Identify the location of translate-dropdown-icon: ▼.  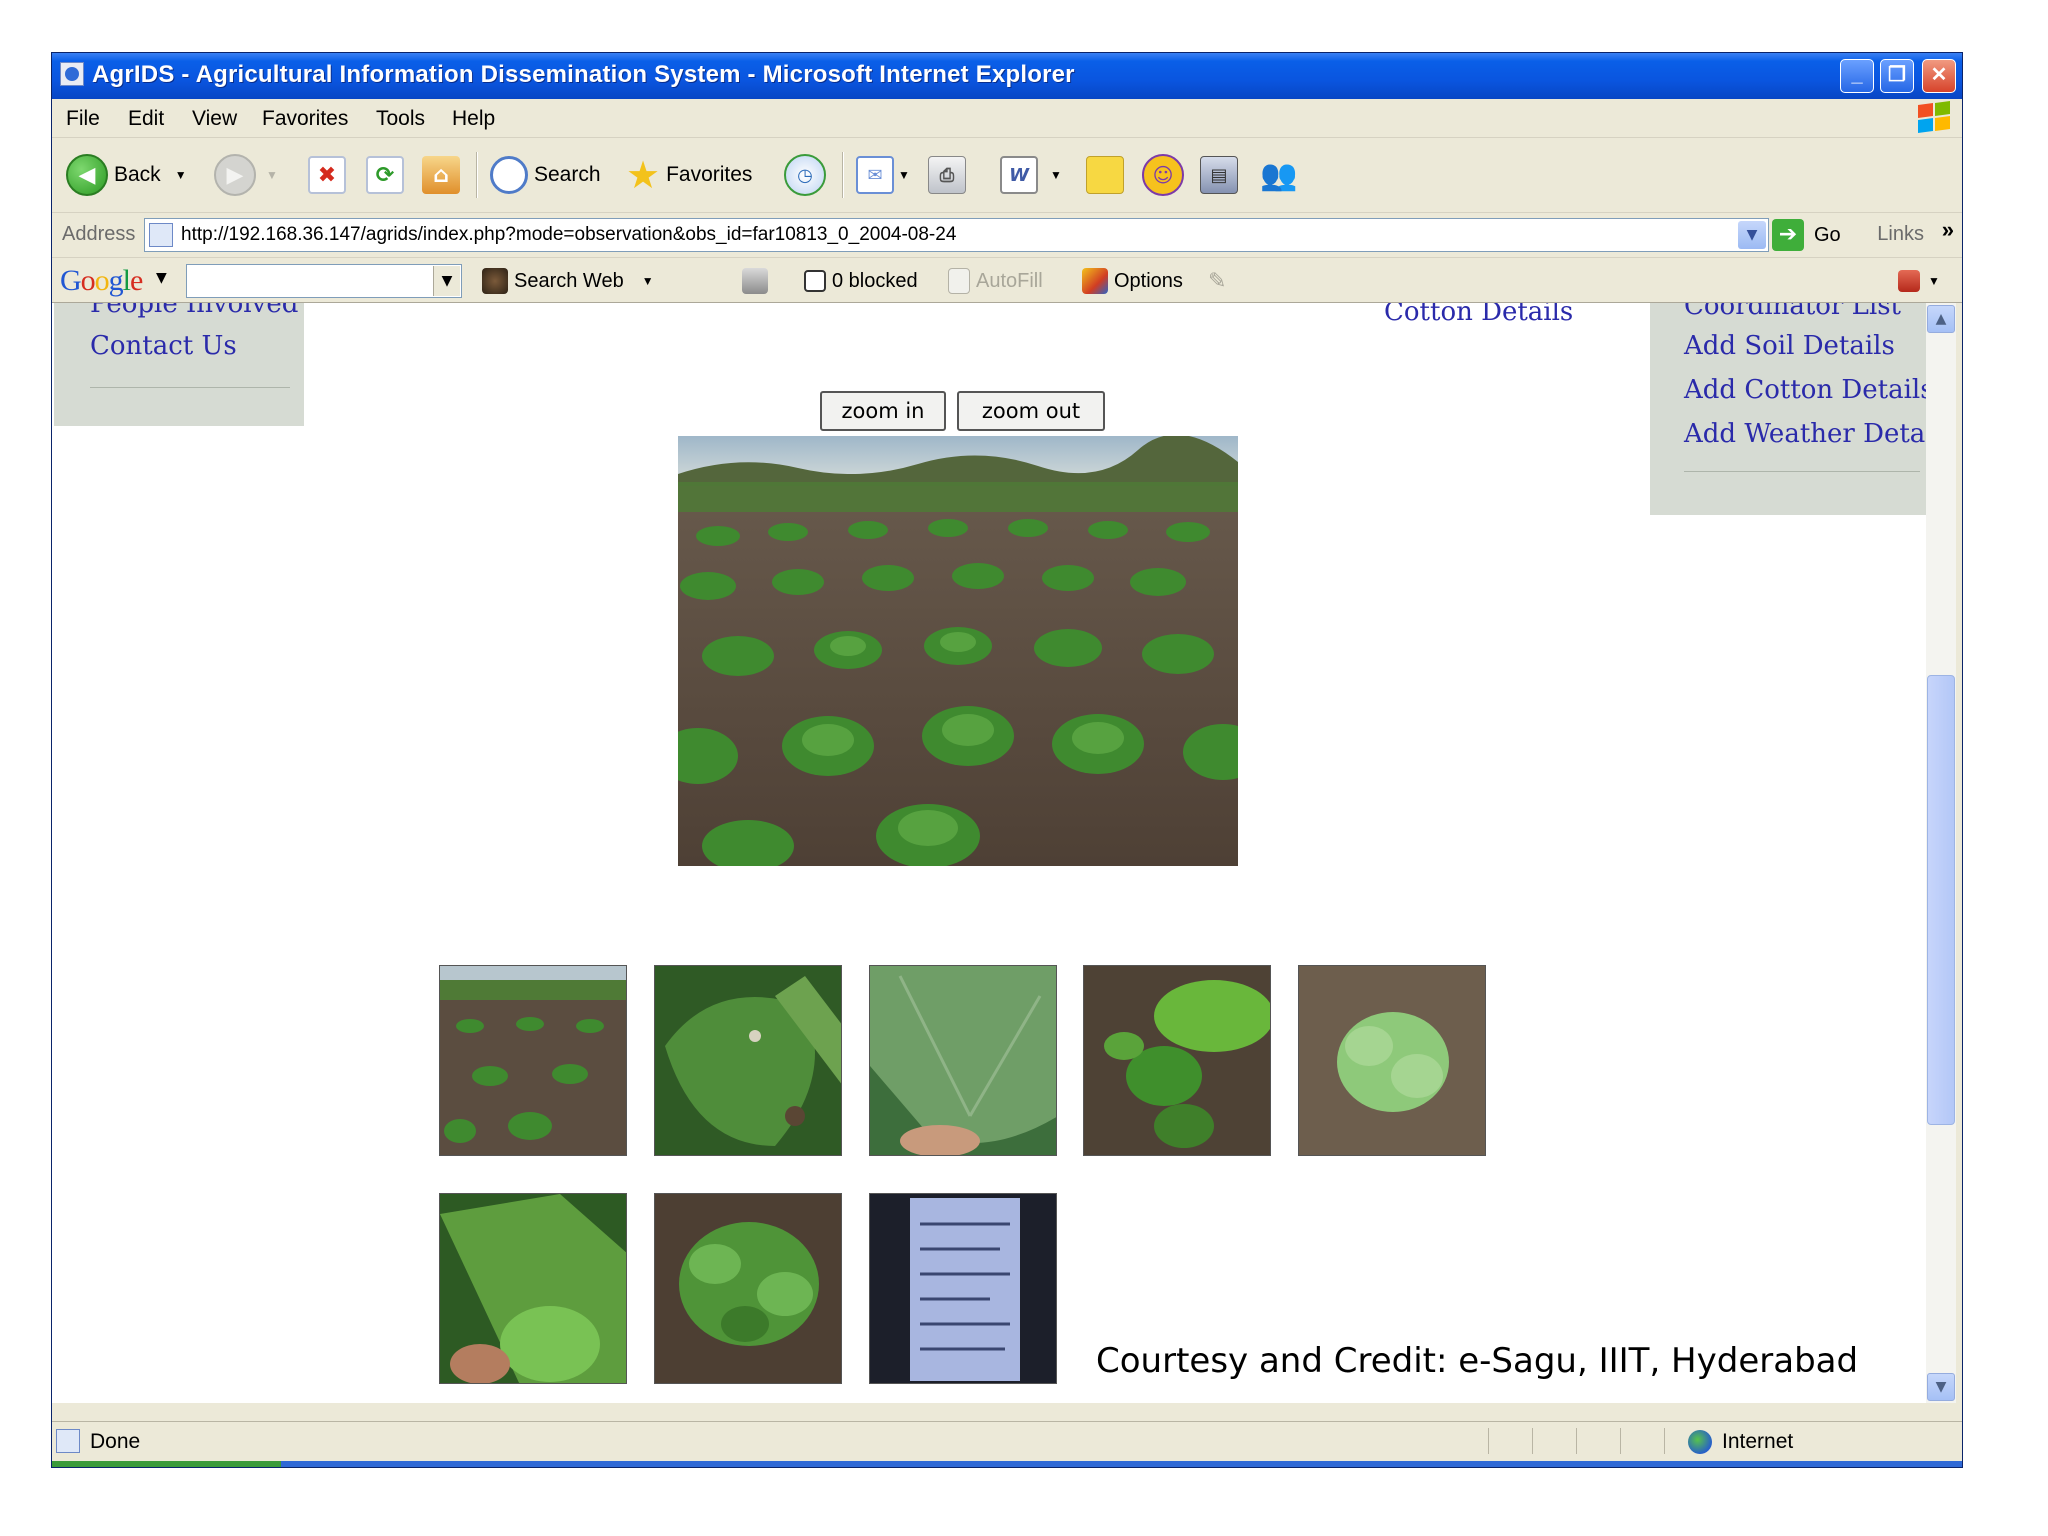
(1934, 281).